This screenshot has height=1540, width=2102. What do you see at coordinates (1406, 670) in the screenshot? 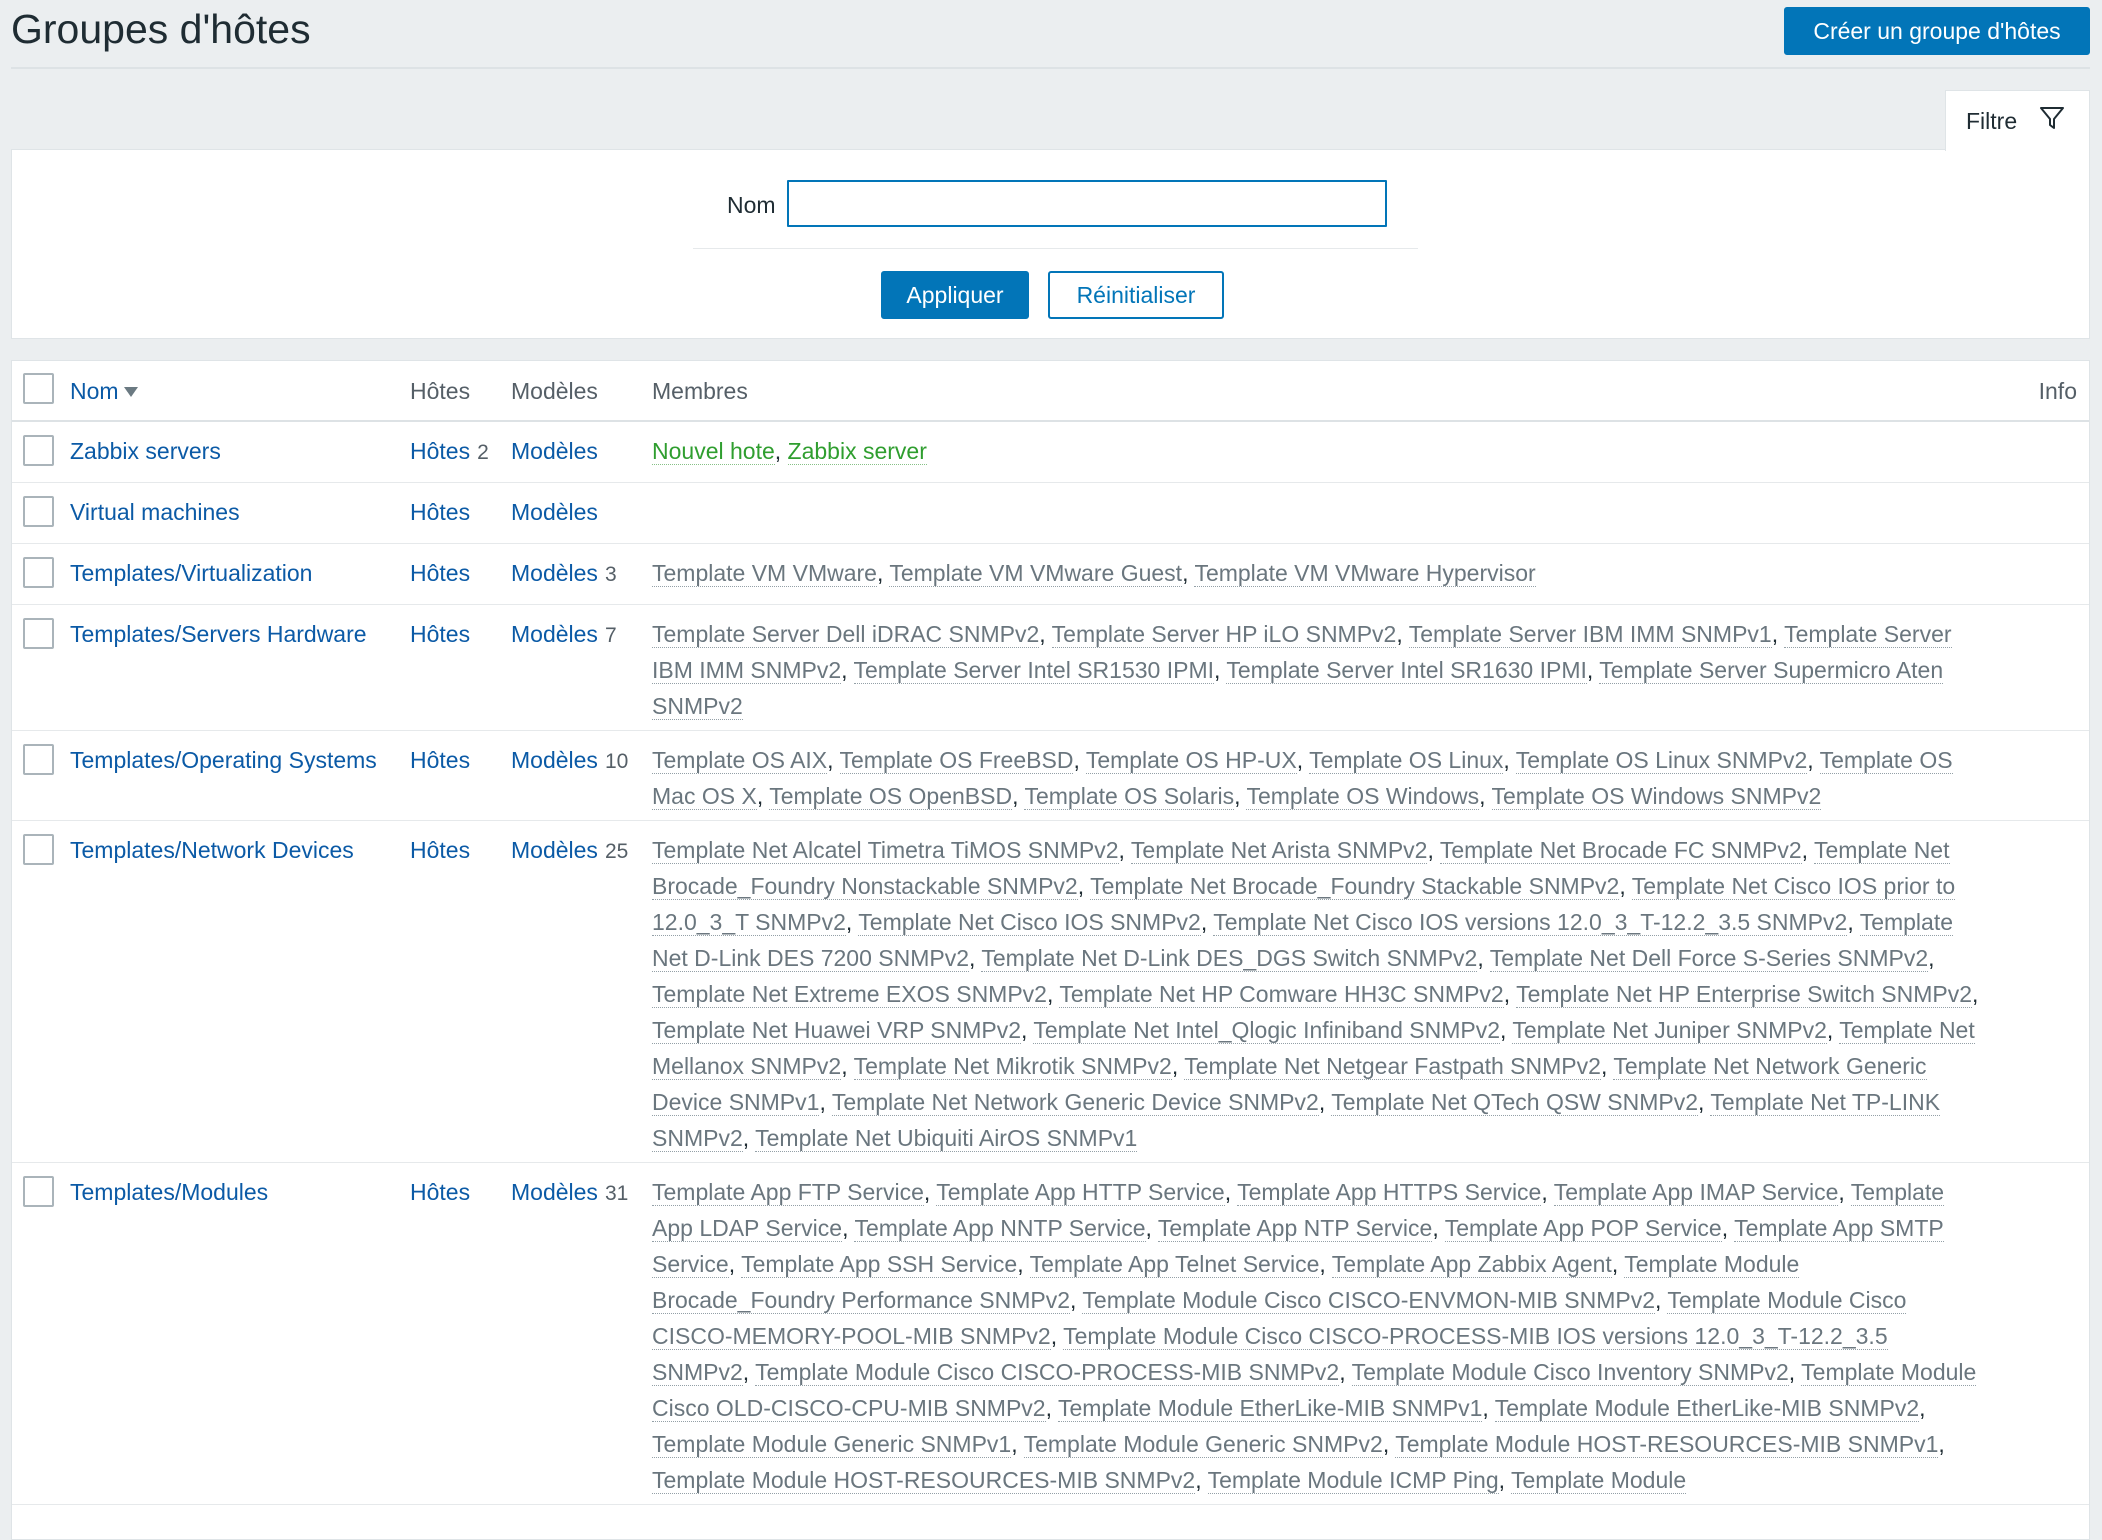
I see `member-template-link: Template Server Intel SR1630 IPMI` at bounding box center [1406, 670].